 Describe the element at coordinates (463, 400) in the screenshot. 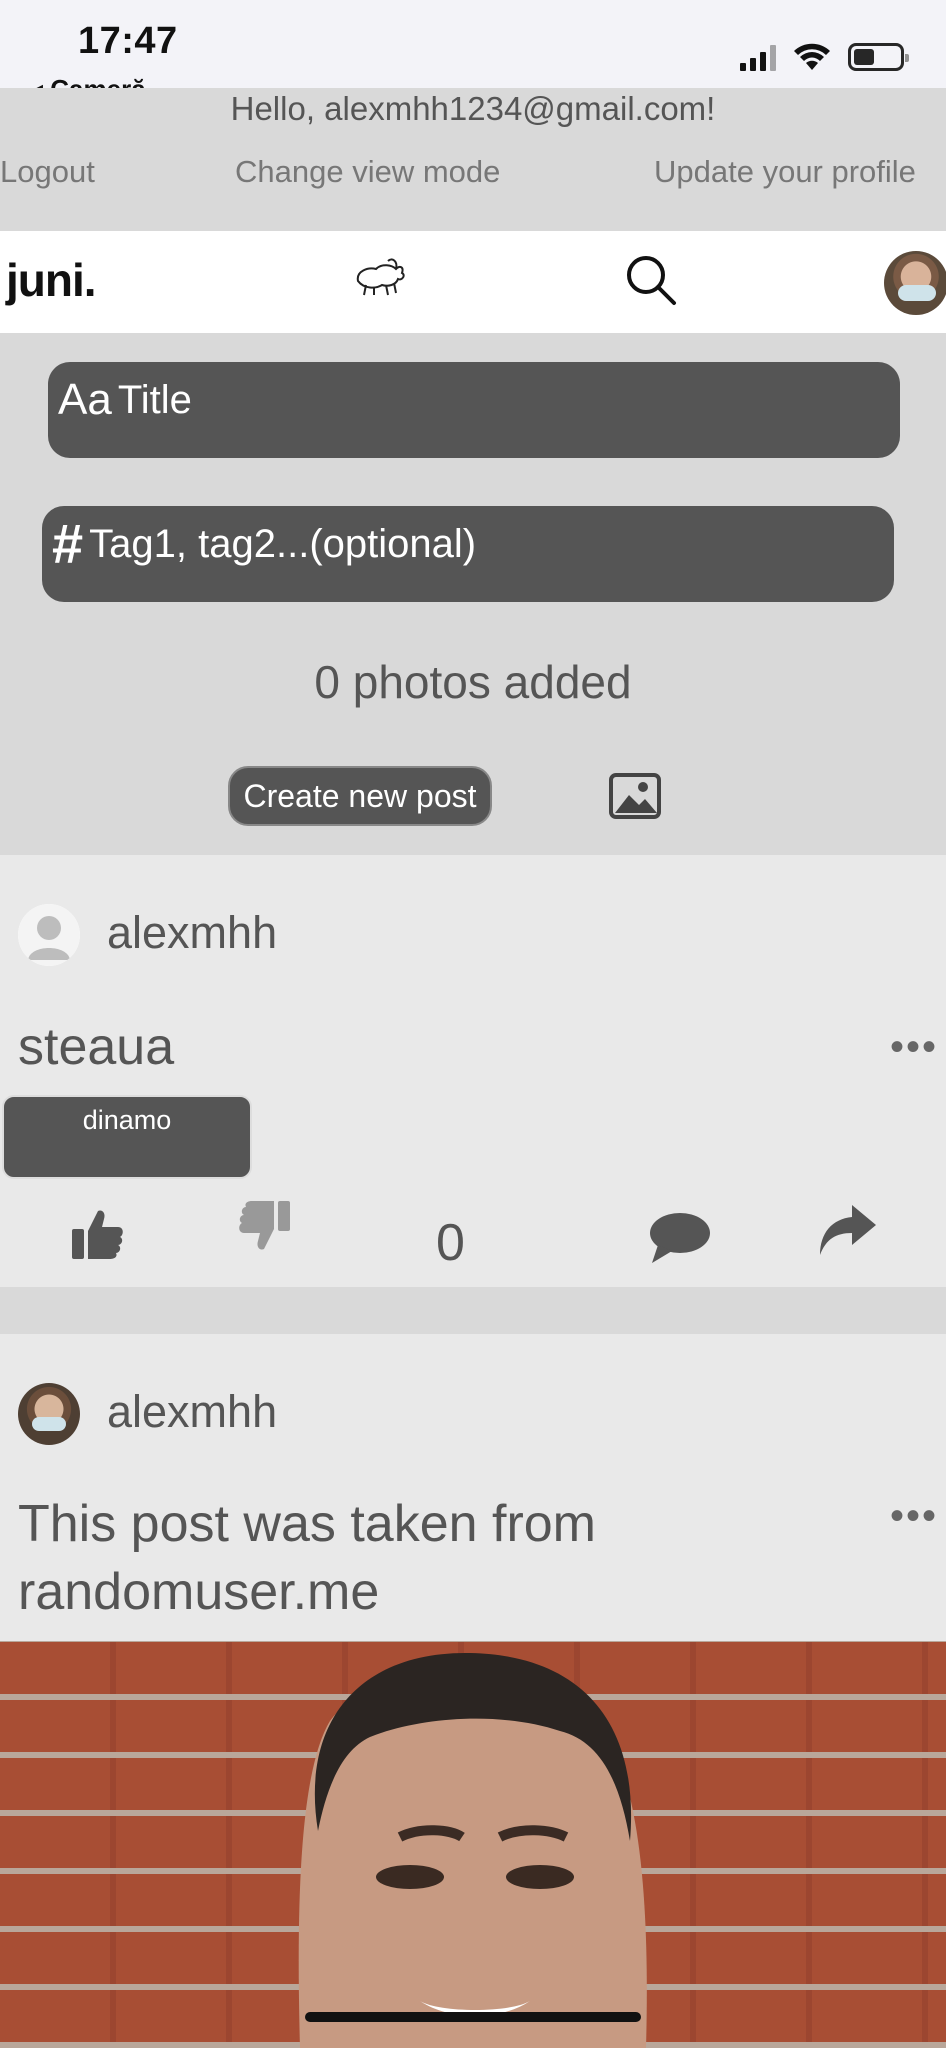

I see `title-input` at that location.